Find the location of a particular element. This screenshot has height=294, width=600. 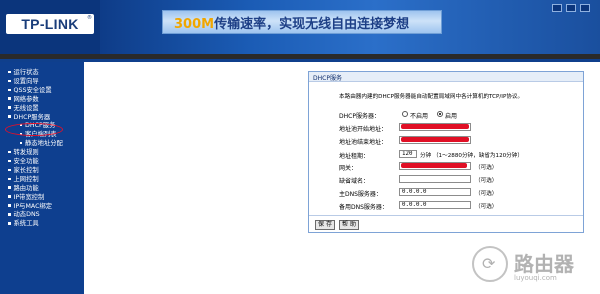

watermark: ⟳ 路由器 luyouqi.com is located at coordinates (533, 266).